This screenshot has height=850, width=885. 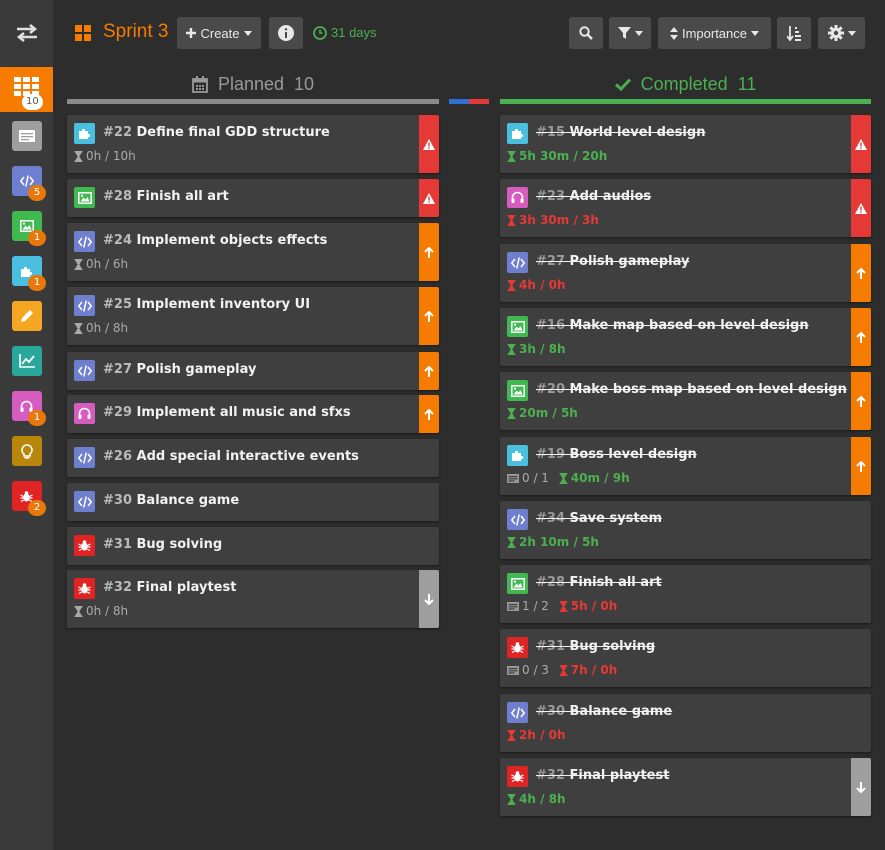 I want to click on task-name: Implement inventory UI, so click(x=223, y=304).